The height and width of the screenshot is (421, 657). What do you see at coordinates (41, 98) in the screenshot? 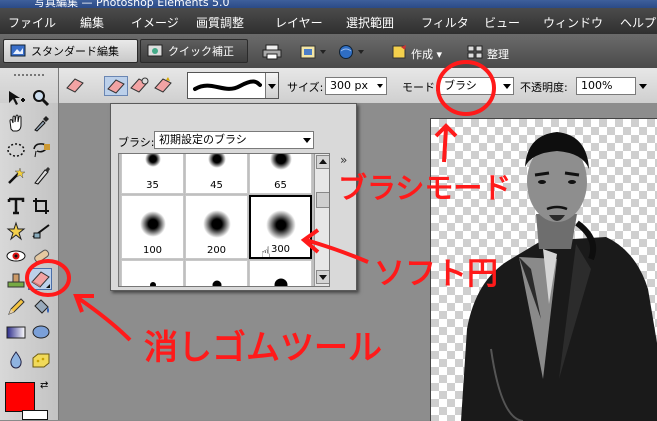
I see `zoom-tool-icon` at bounding box center [41, 98].